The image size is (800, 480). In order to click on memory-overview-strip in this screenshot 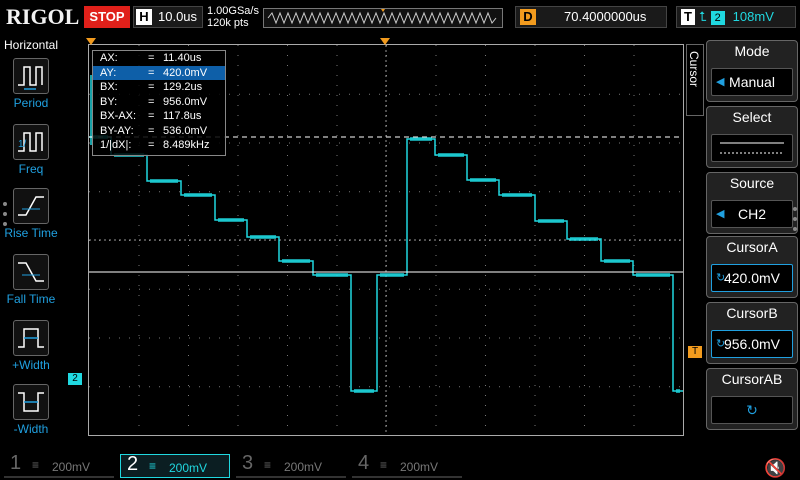, I will do `click(383, 18)`.